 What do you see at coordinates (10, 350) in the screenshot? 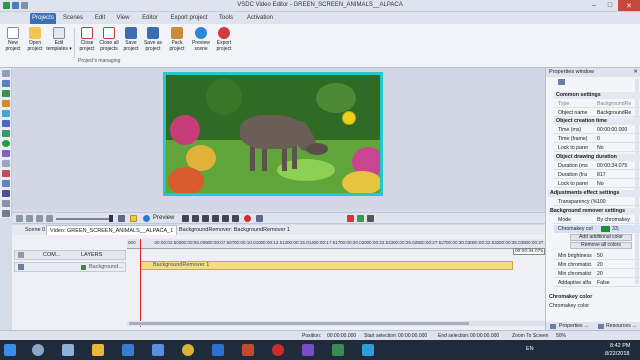
I see `windows-start-icon` at bounding box center [10, 350].